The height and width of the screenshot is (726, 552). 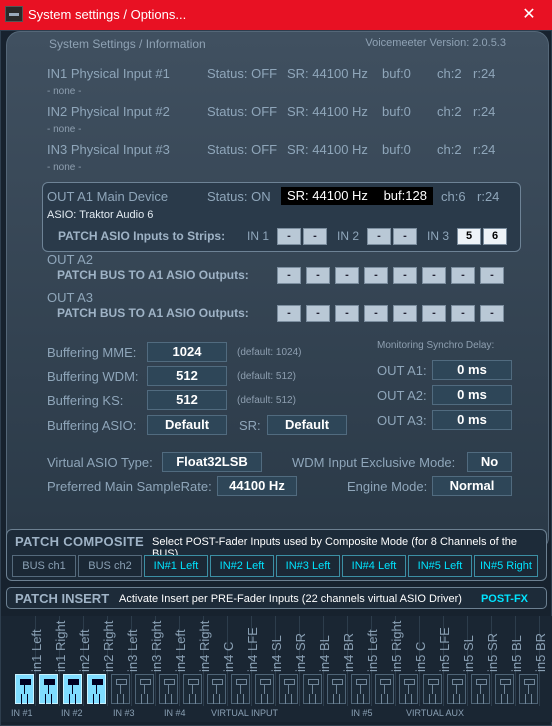 What do you see at coordinates (405, 275) in the screenshot?
I see `out-a2-patch-5: -` at bounding box center [405, 275].